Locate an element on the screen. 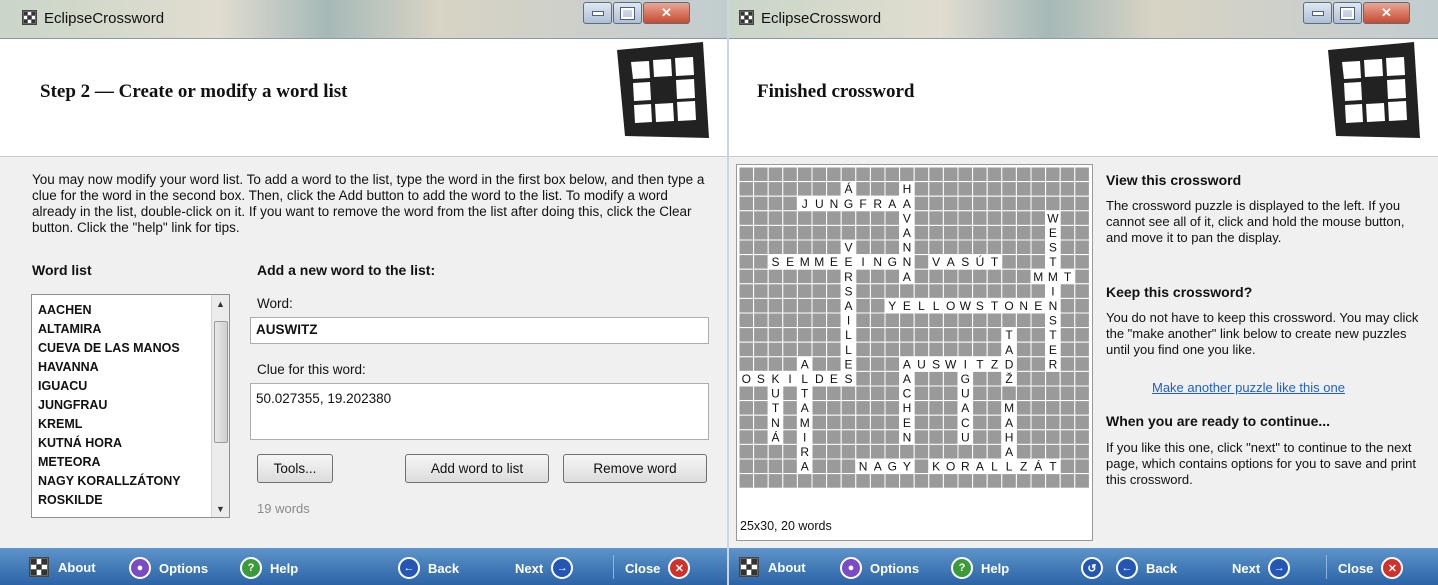 Image resolution: width=1438 pixels, height=585 pixels. word-list-item: IGUACU is located at coordinates (62, 386).